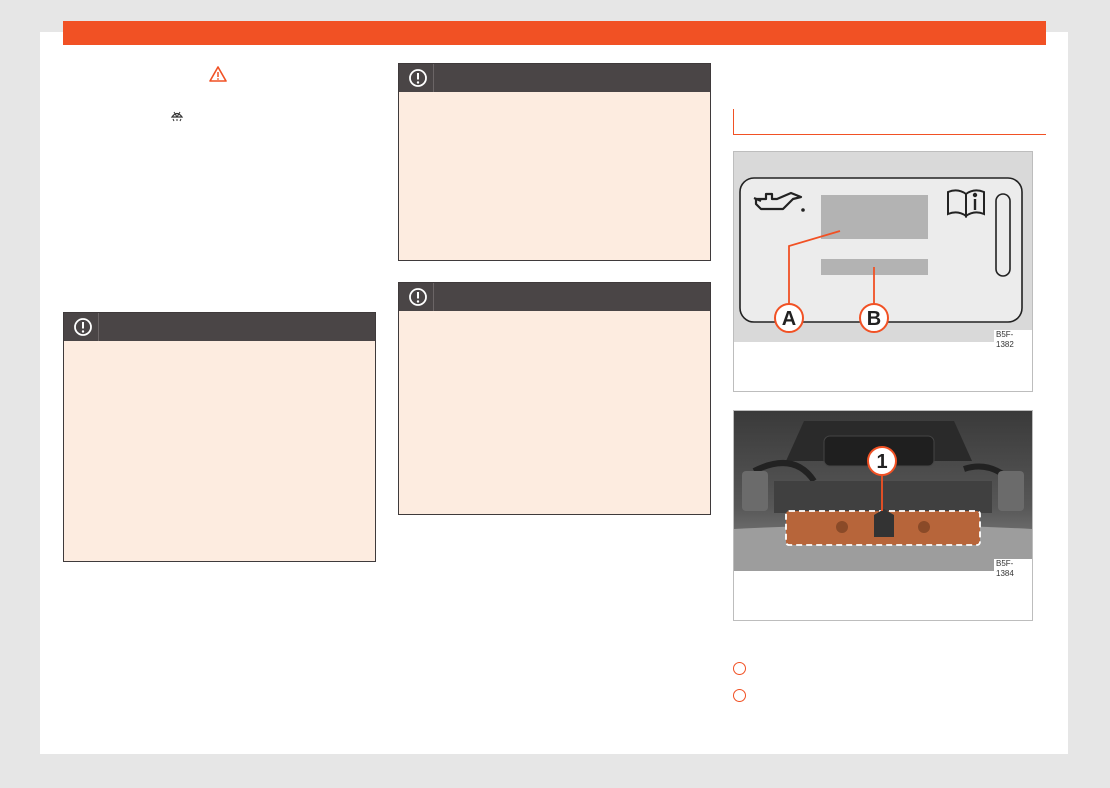 This screenshot has height=788, width=1110. I want to click on svg-text: 1, so click(881, 462).